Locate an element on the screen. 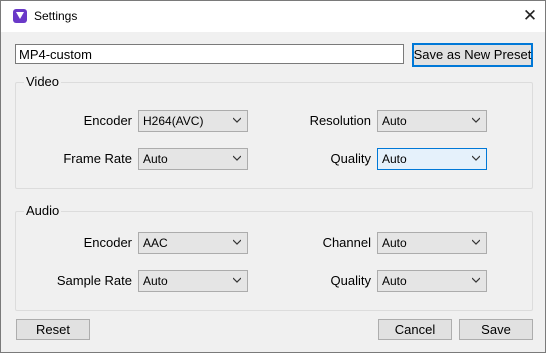 This screenshot has height=353, width=546. save-button: Save is located at coordinates (496, 329).